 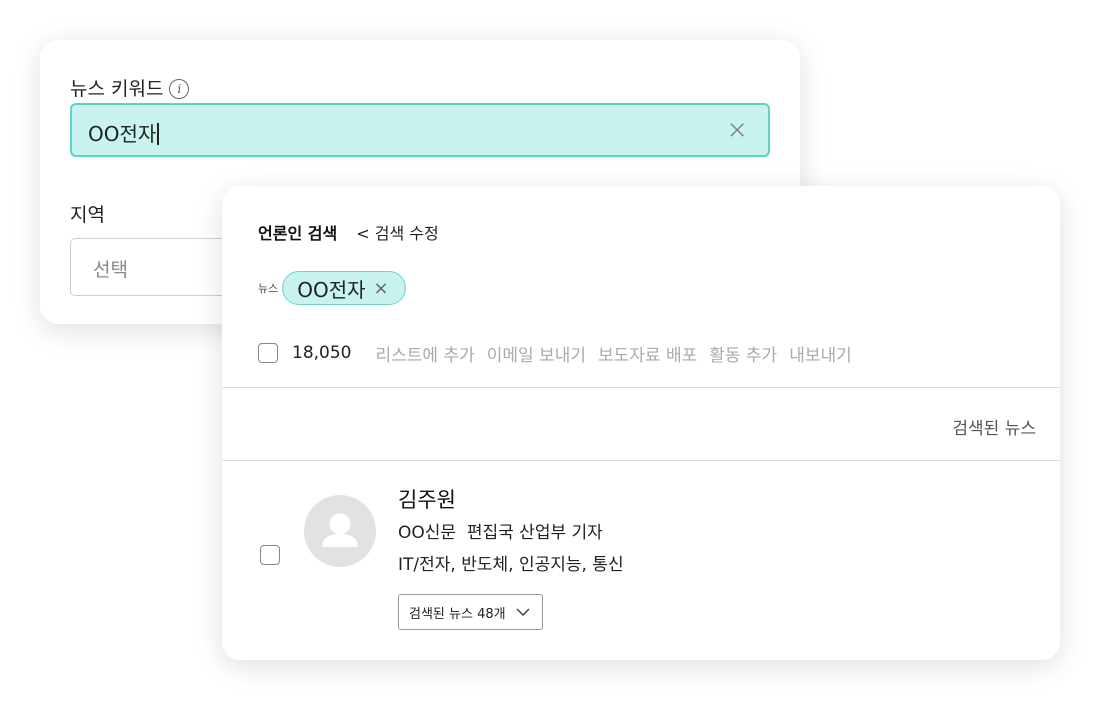 What do you see at coordinates (536, 353) in the screenshot?
I see `send-email-button: 이메일 보내기` at bounding box center [536, 353].